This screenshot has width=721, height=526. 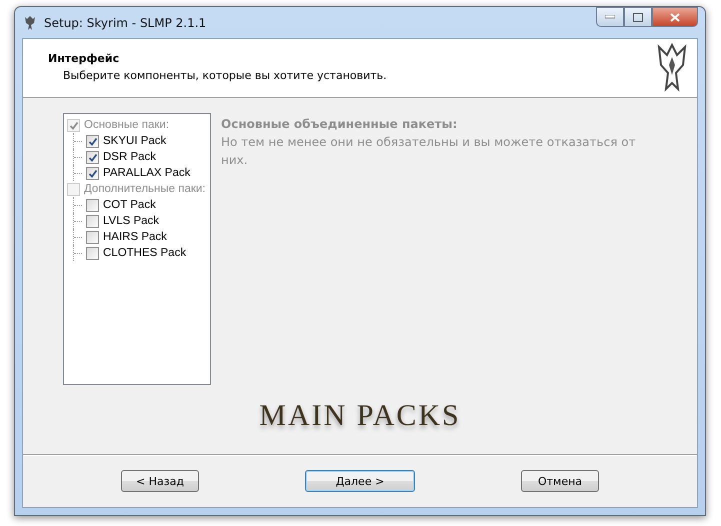 What do you see at coordinates (144, 253) in the screenshot?
I see `tree-item-label: CLOTHES Pack` at bounding box center [144, 253].